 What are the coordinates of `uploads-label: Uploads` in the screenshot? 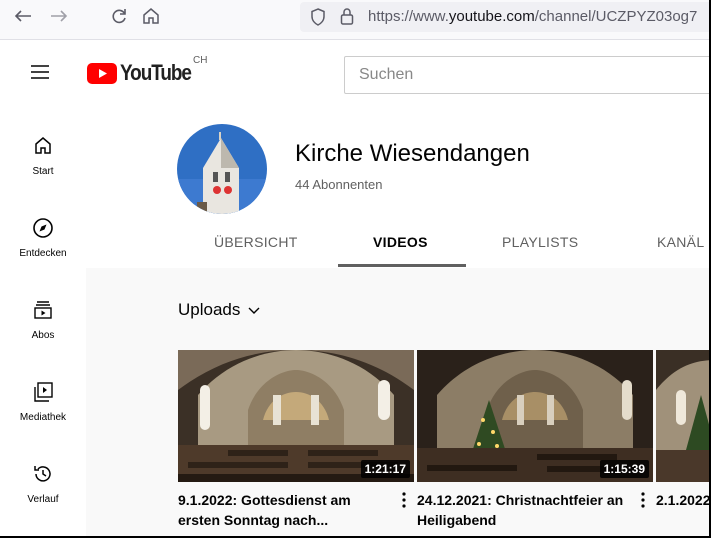 It's located at (209, 309).